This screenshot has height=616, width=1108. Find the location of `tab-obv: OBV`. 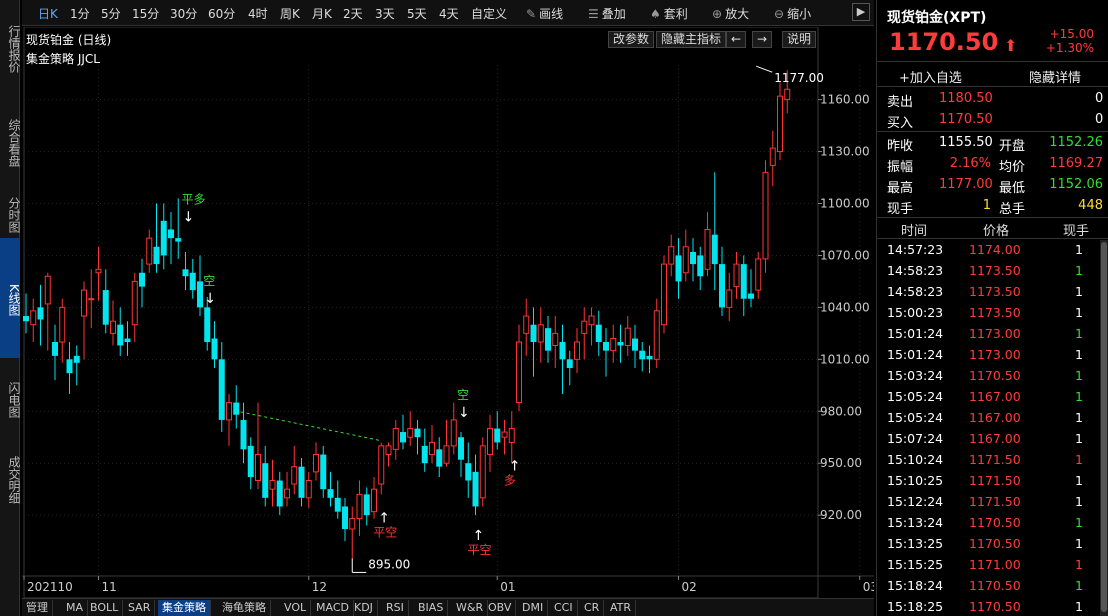

tab-obv: OBV is located at coordinates (500, 608).